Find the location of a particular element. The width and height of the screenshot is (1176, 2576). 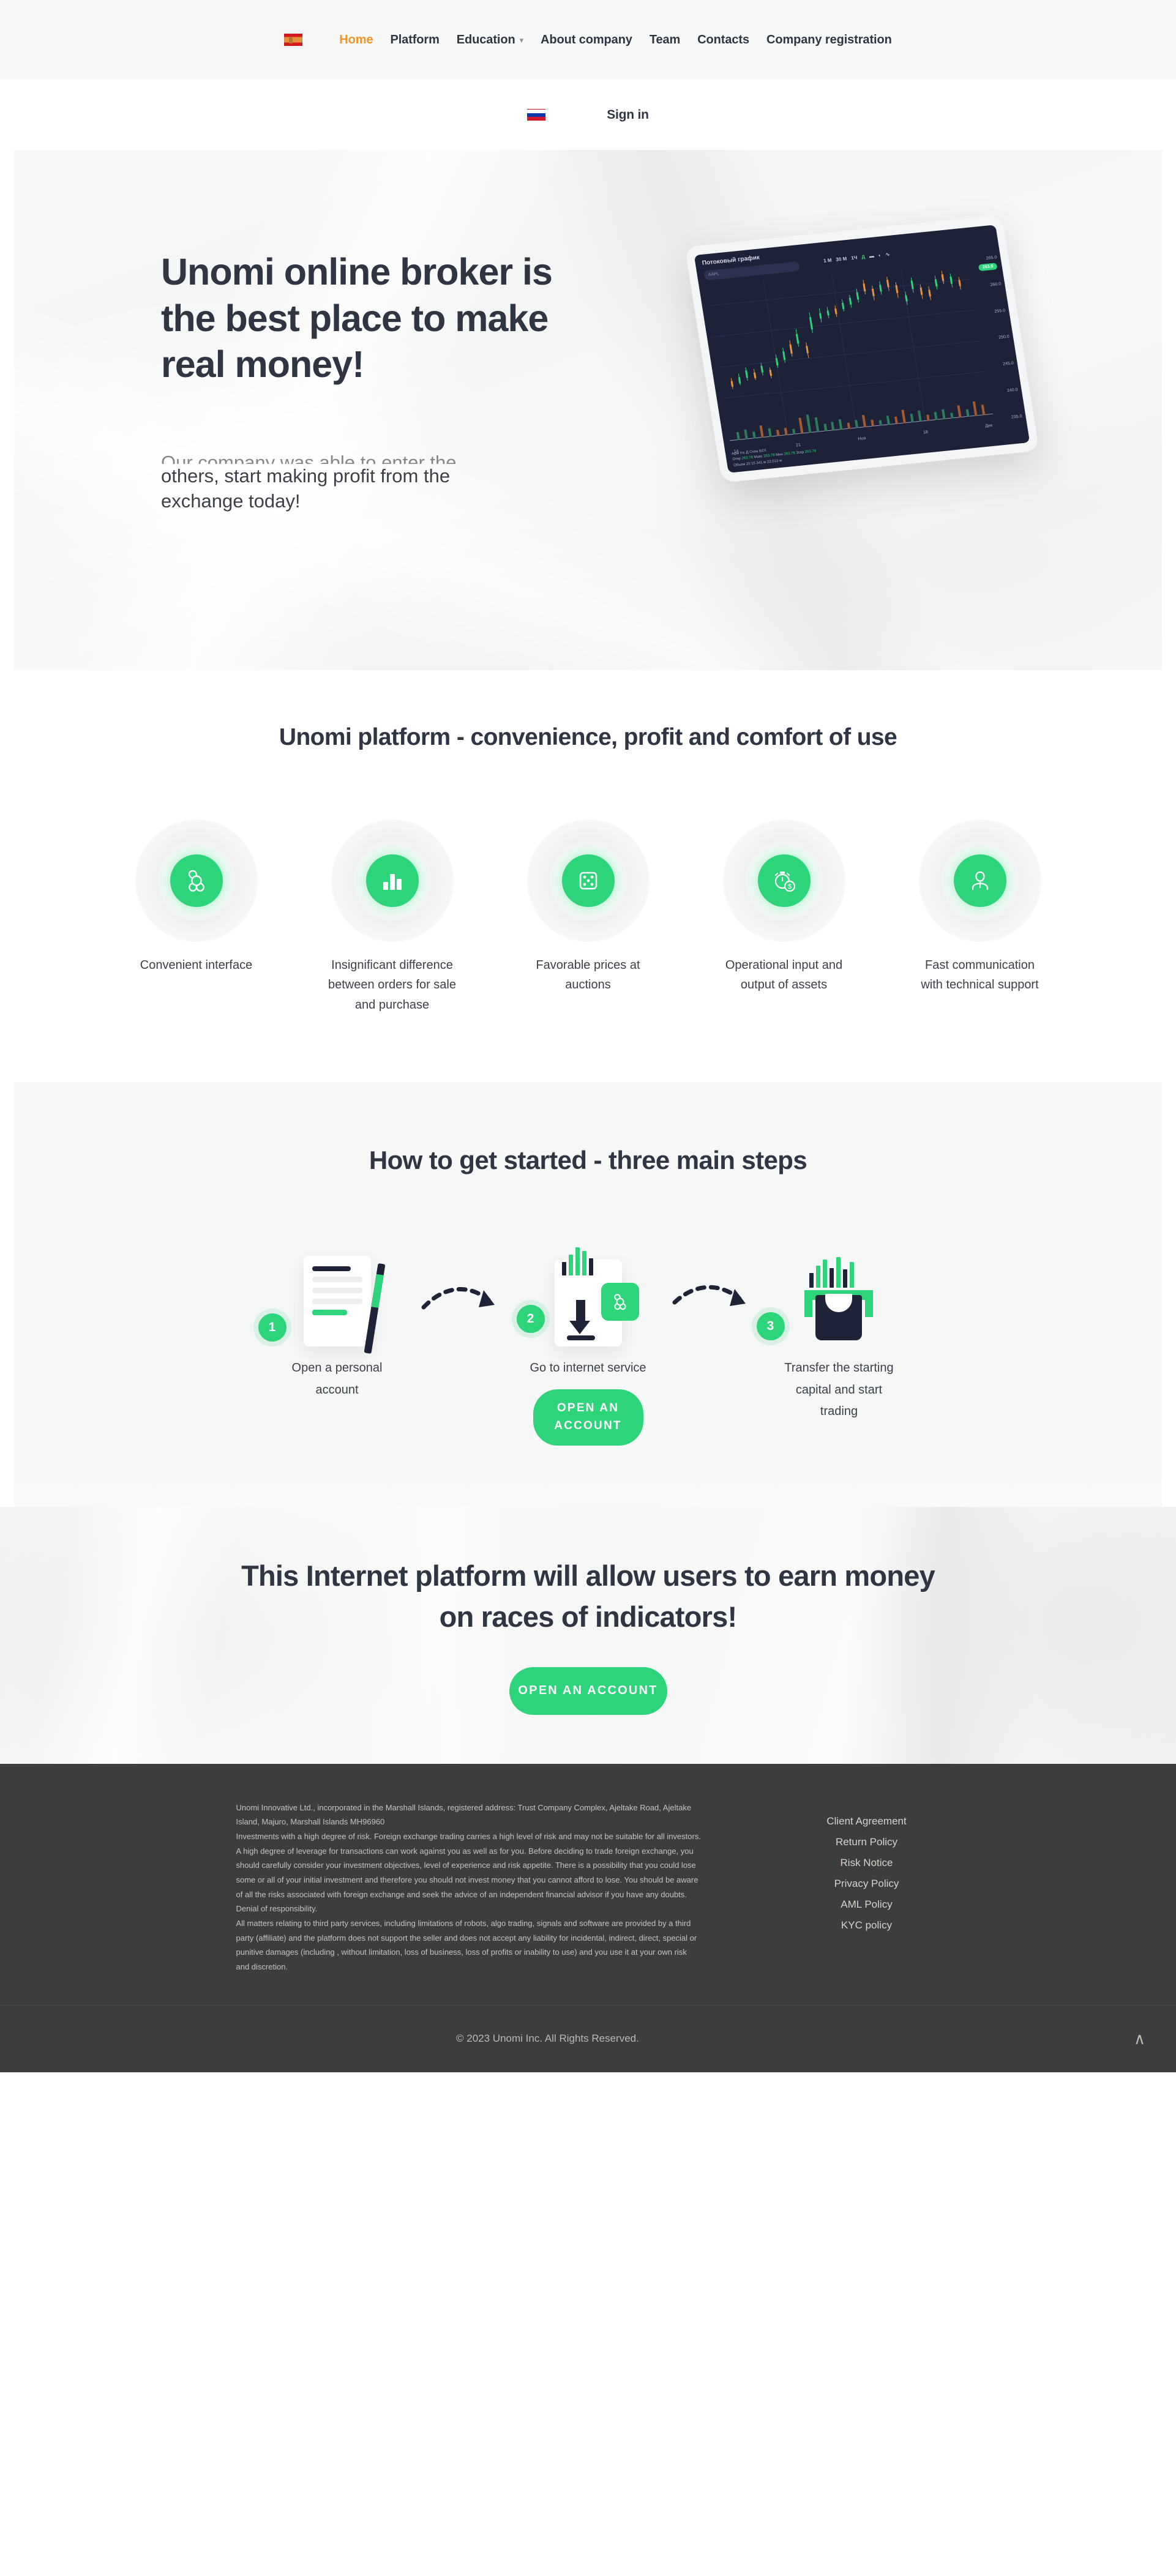

footer-link-aml-policy: AML Policy is located at coordinates (866, 1904).